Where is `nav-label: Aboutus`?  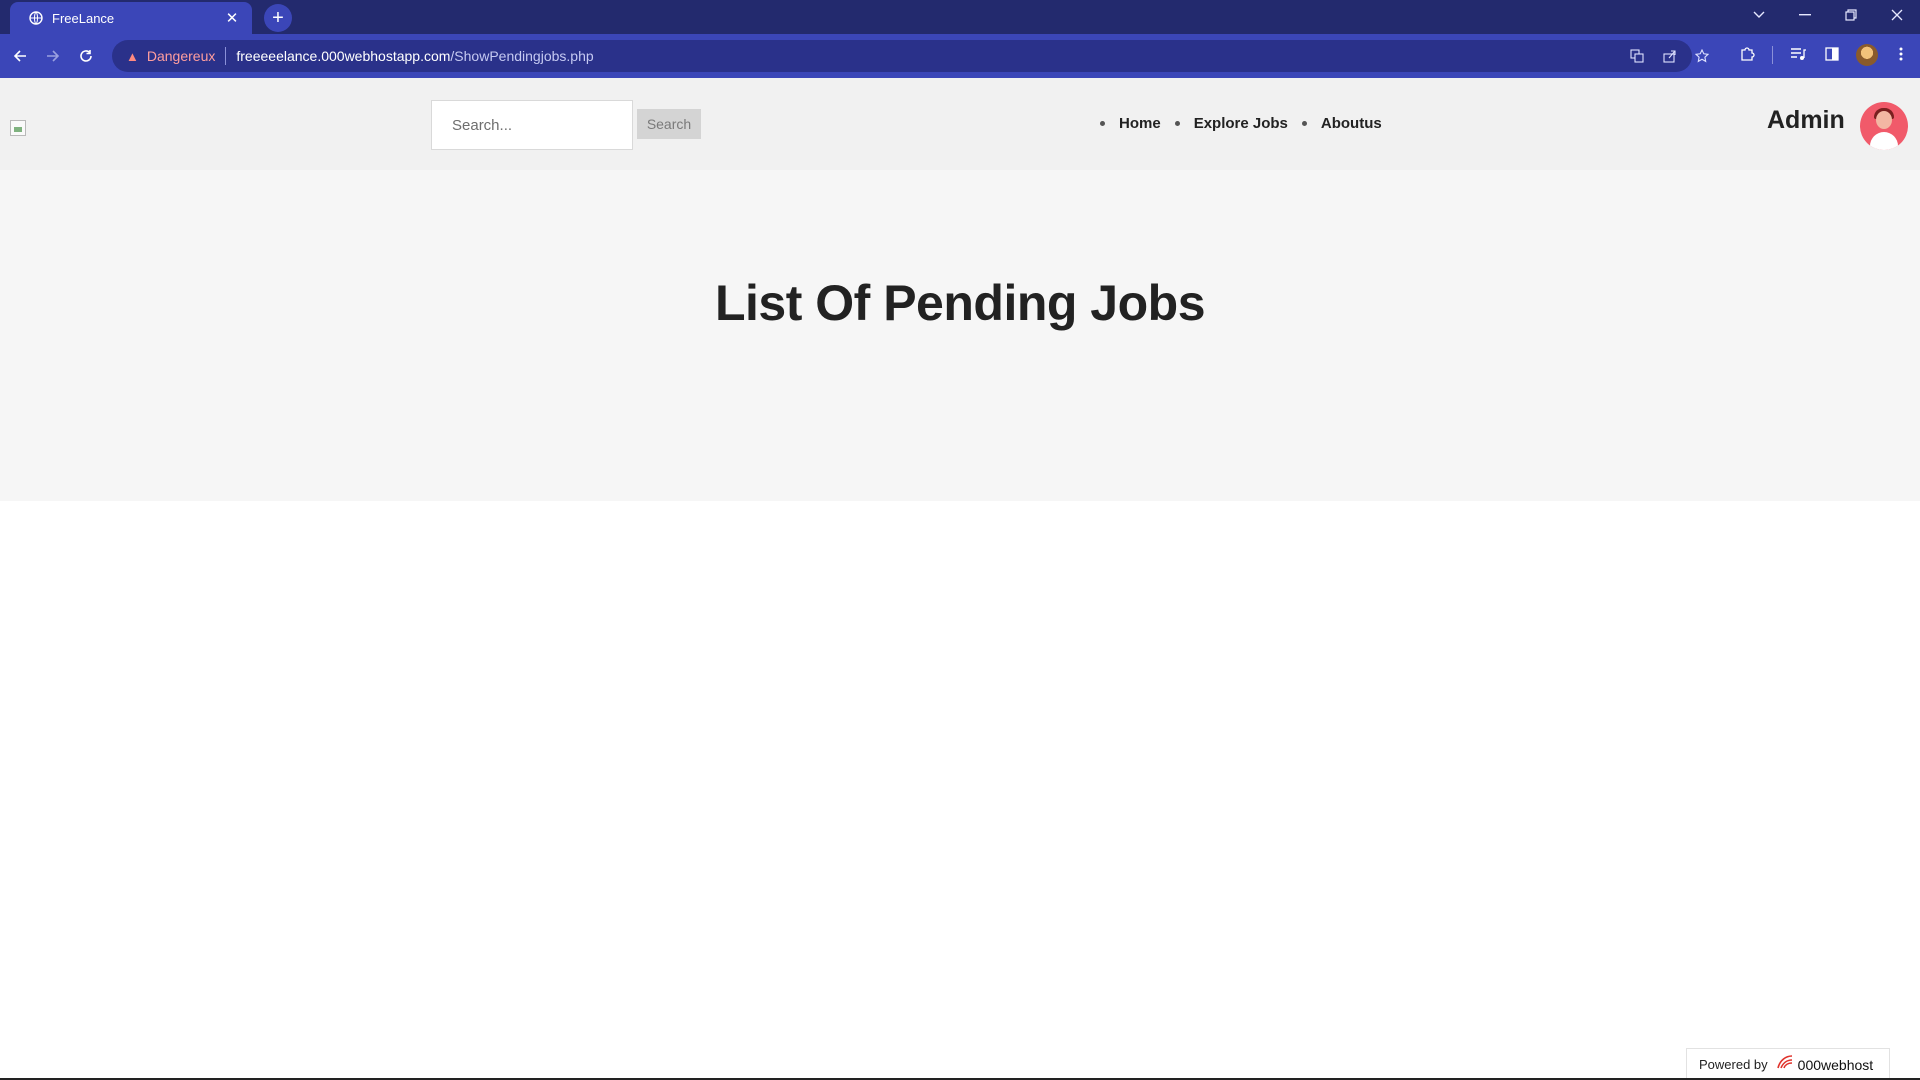
nav-label: Aboutus is located at coordinates (1351, 123).